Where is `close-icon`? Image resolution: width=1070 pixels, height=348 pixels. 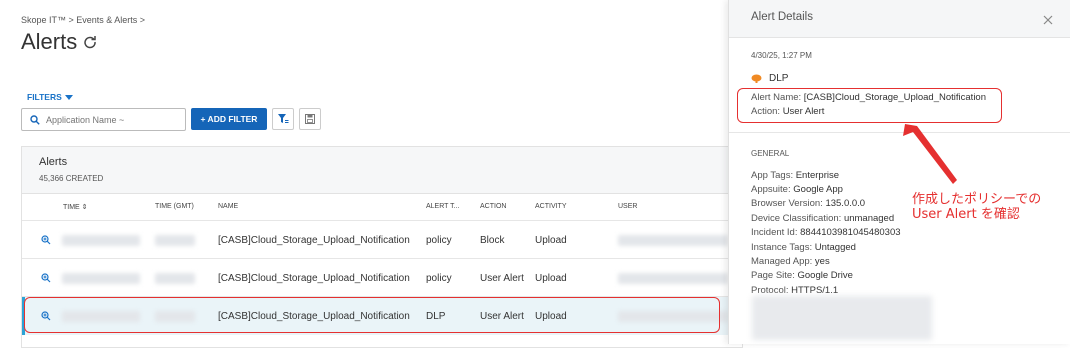
close-icon is located at coordinates (1048, 20).